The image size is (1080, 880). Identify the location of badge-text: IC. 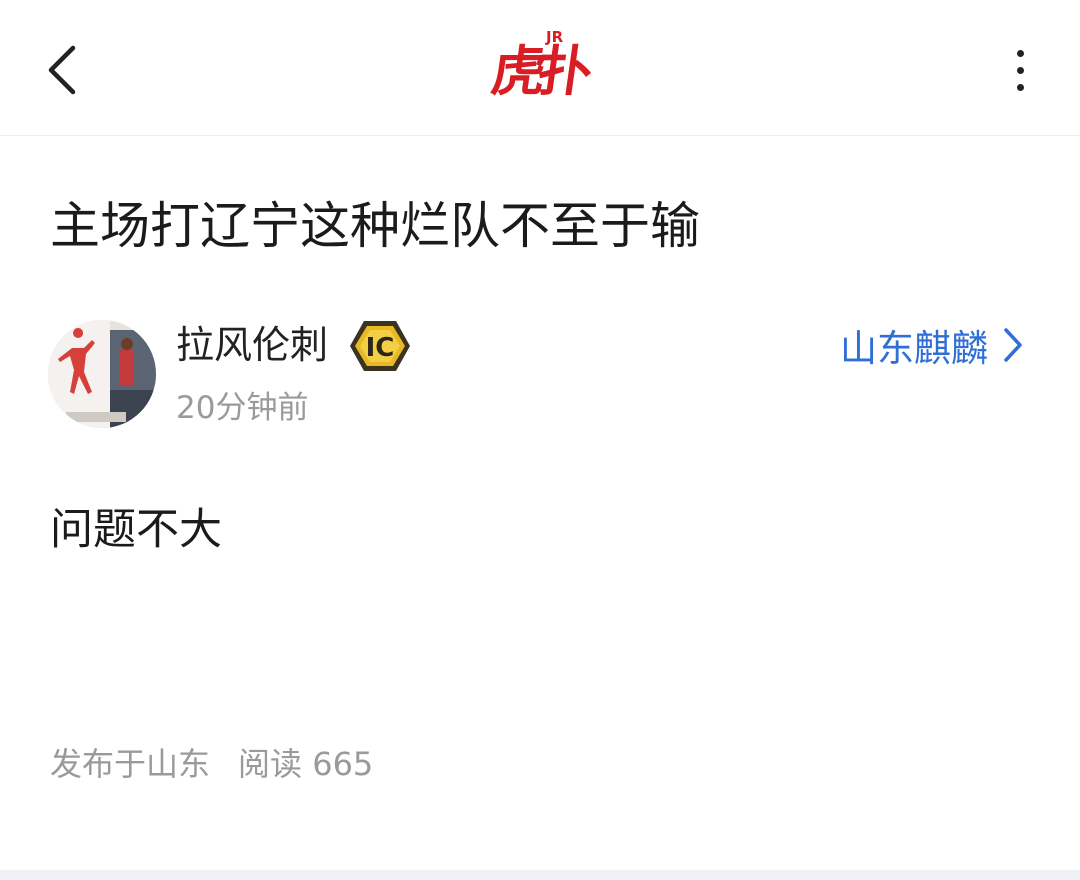
(380, 348).